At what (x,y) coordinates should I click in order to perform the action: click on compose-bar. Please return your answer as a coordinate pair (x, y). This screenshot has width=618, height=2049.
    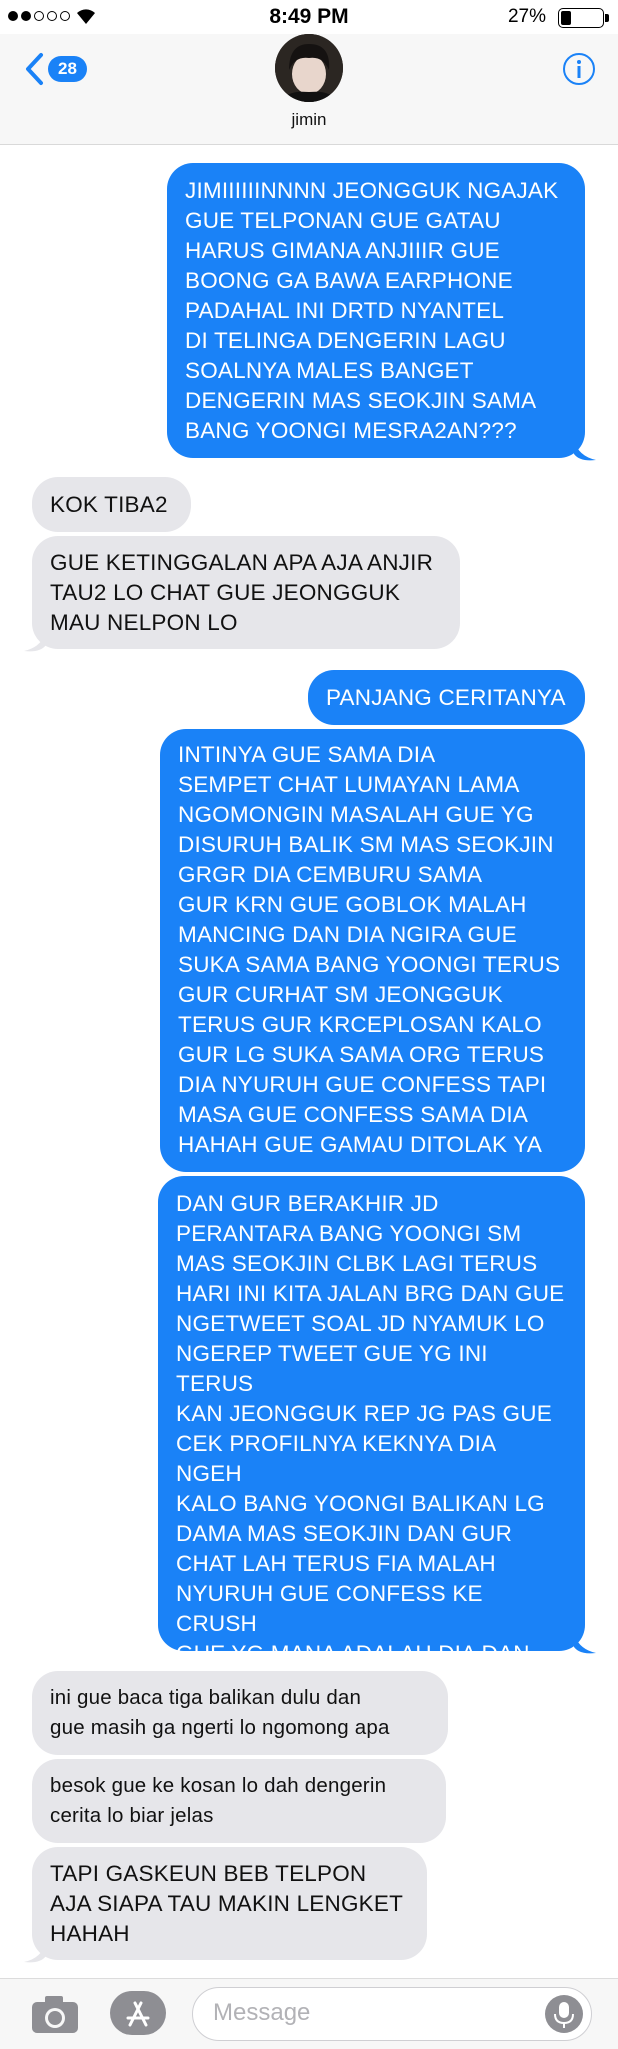
    Looking at the image, I should click on (309, 2013).